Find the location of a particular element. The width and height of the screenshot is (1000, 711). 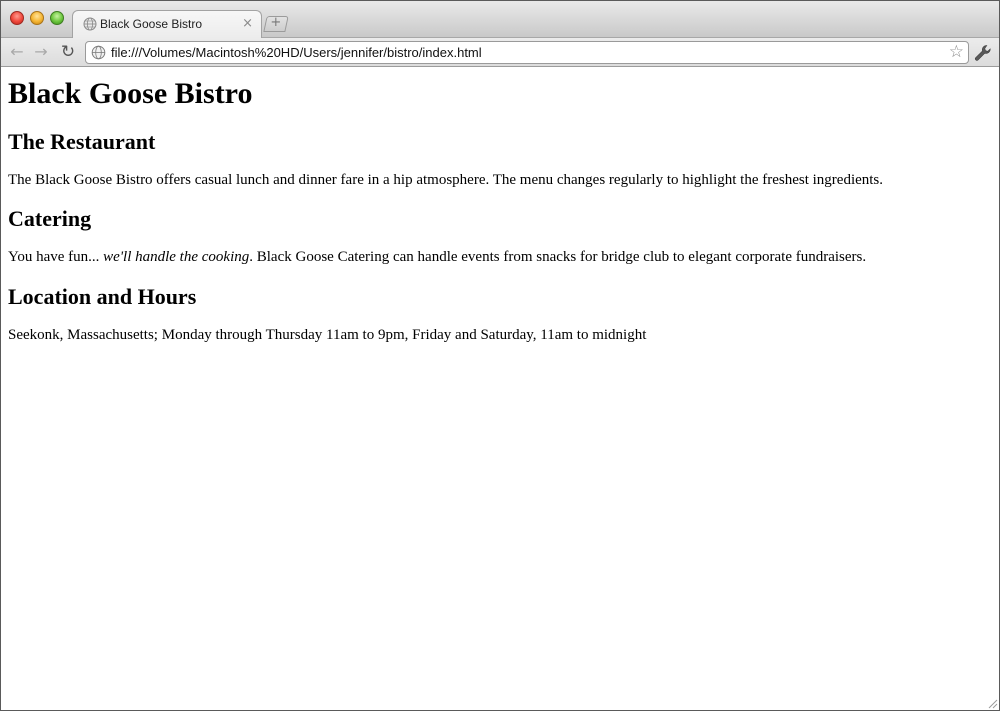

reload-button: ↻ is located at coordinates (68, 52).